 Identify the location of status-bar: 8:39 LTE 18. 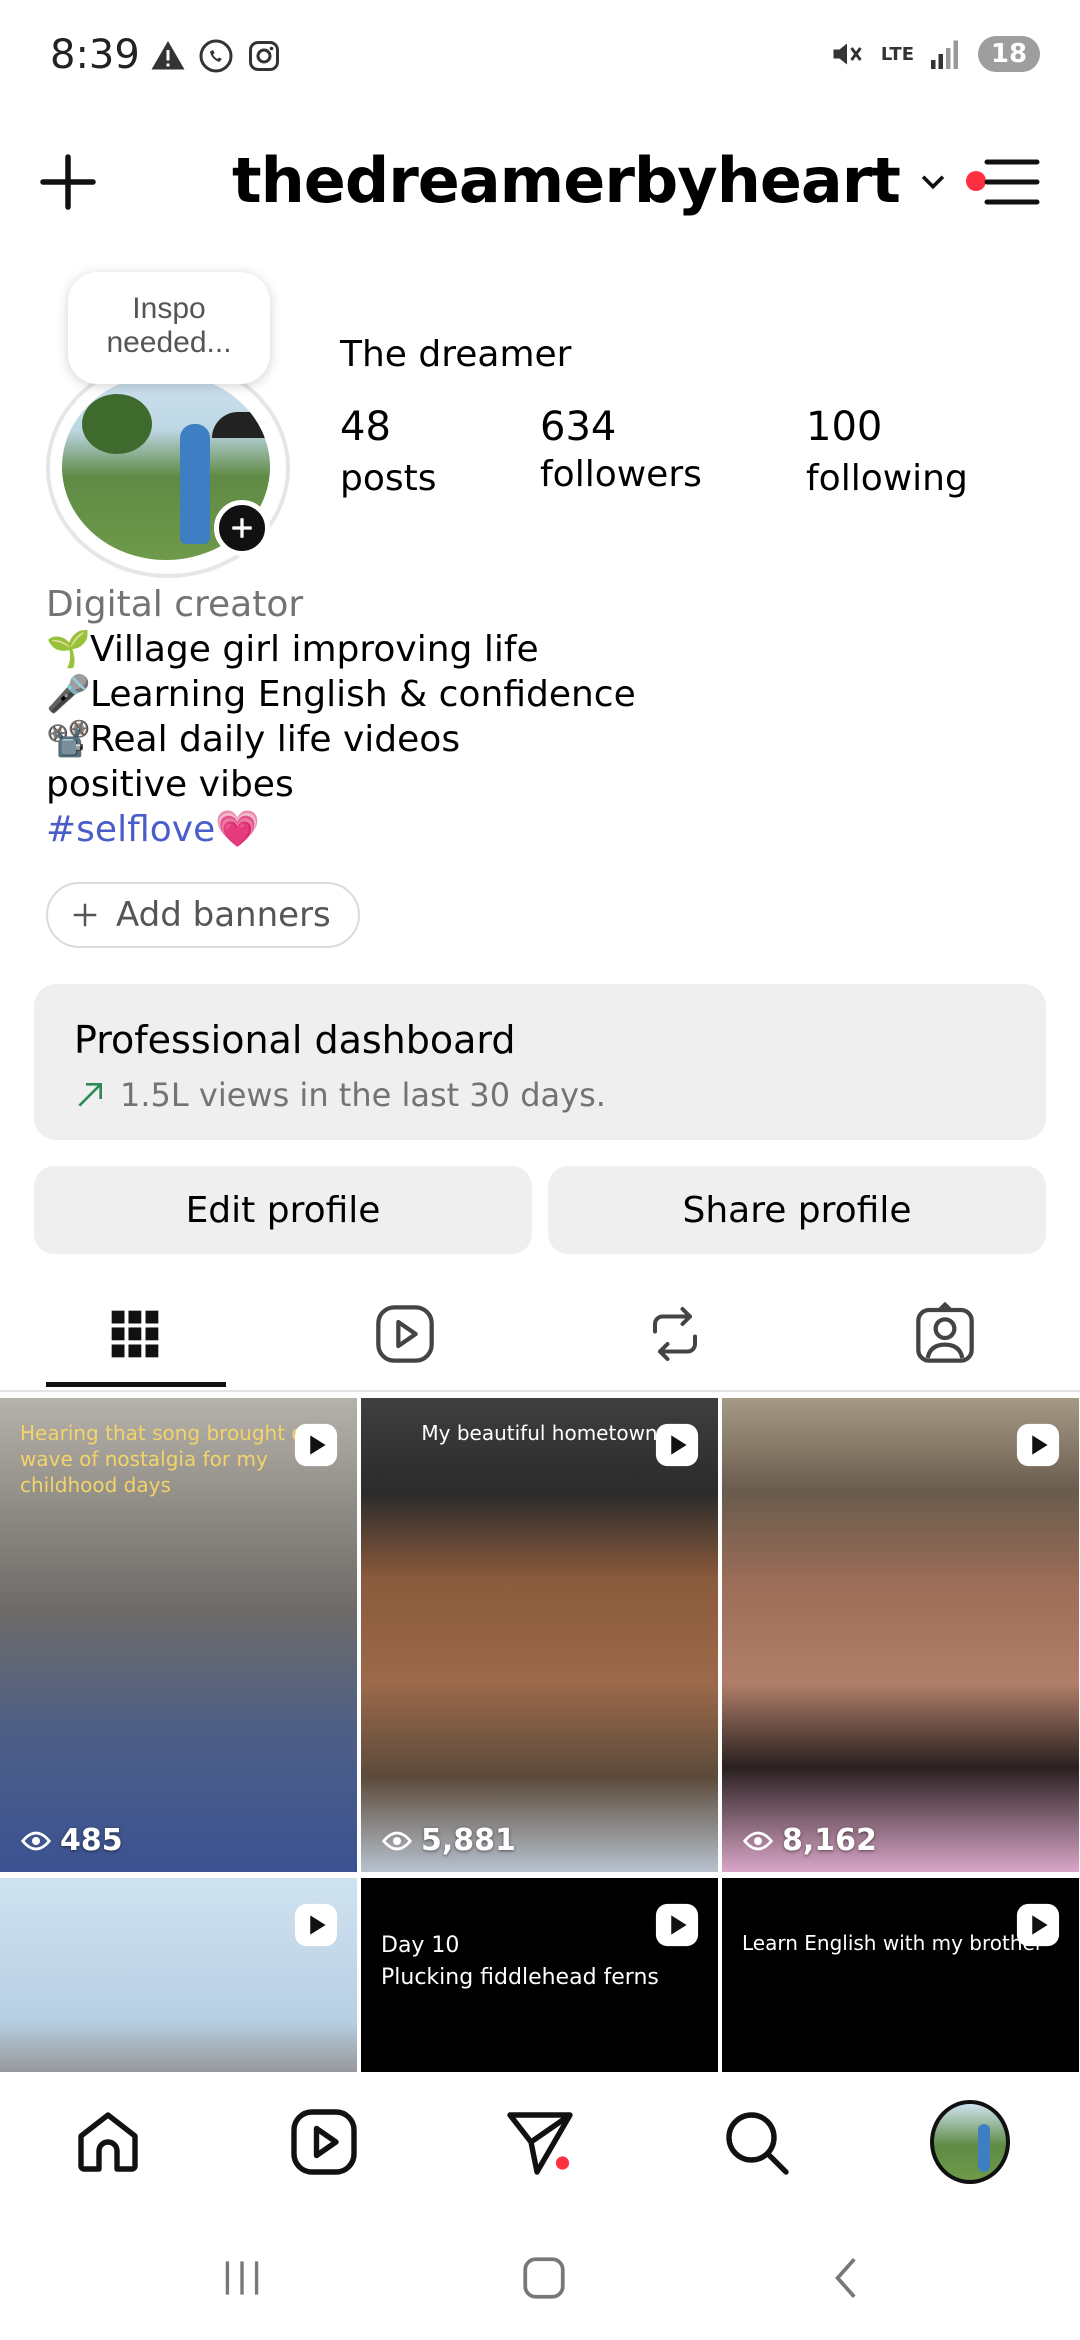
(540, 56).